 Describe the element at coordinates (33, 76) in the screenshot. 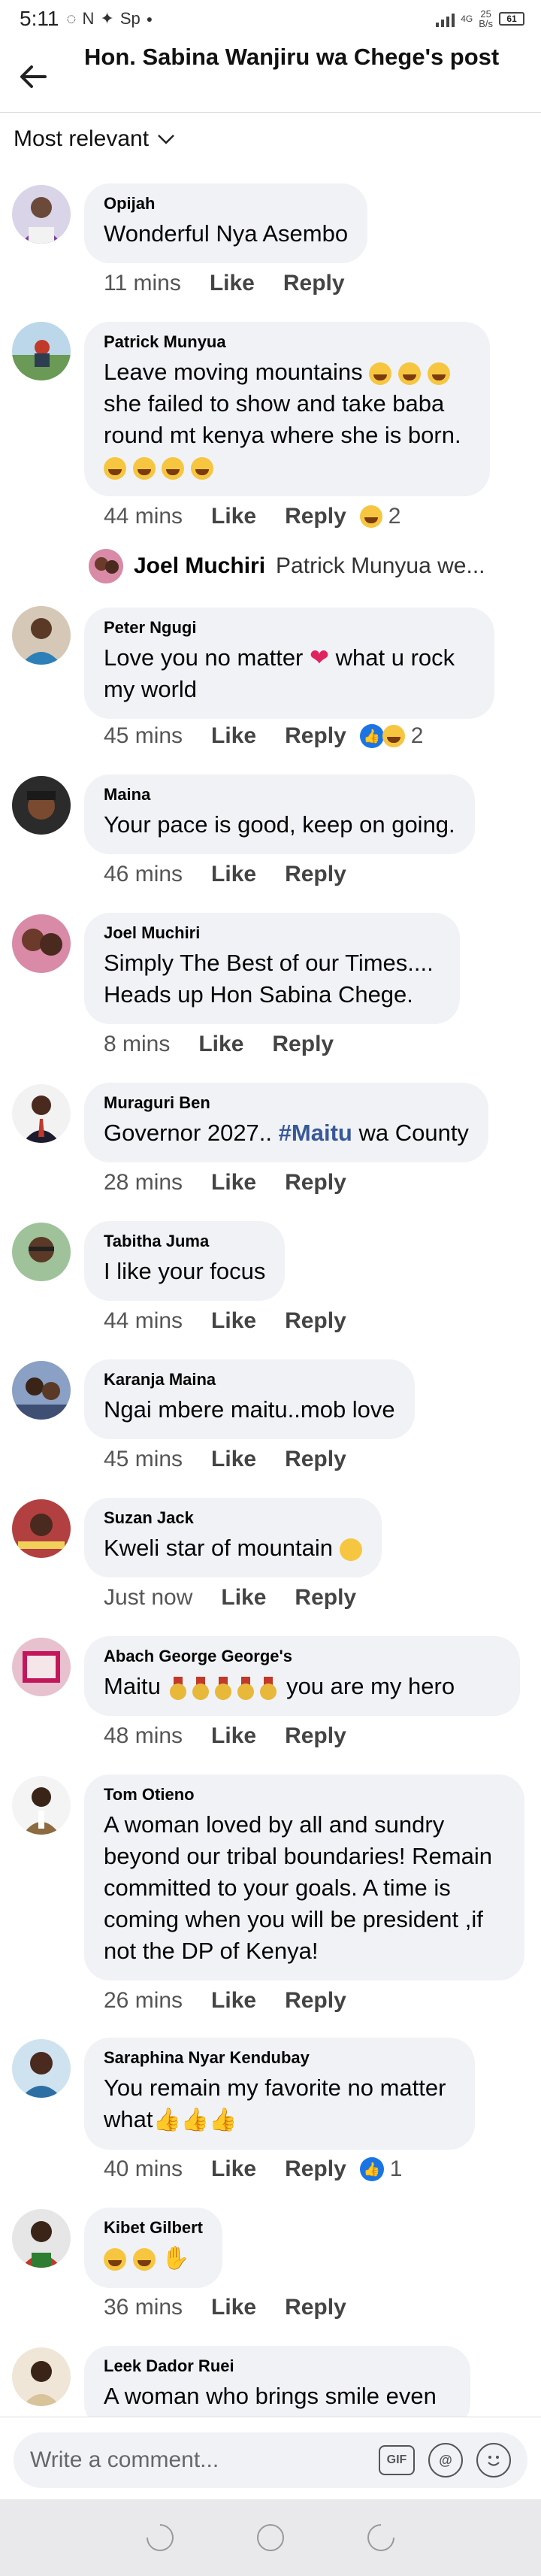

I see `back-button` at that location.